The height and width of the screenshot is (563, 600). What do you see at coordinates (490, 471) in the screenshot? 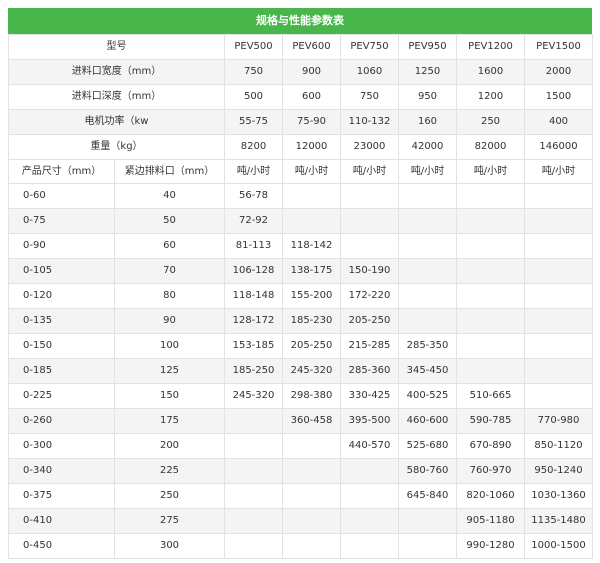
I see `capacity-cell: 760-970` at bounding box center [490, 471].